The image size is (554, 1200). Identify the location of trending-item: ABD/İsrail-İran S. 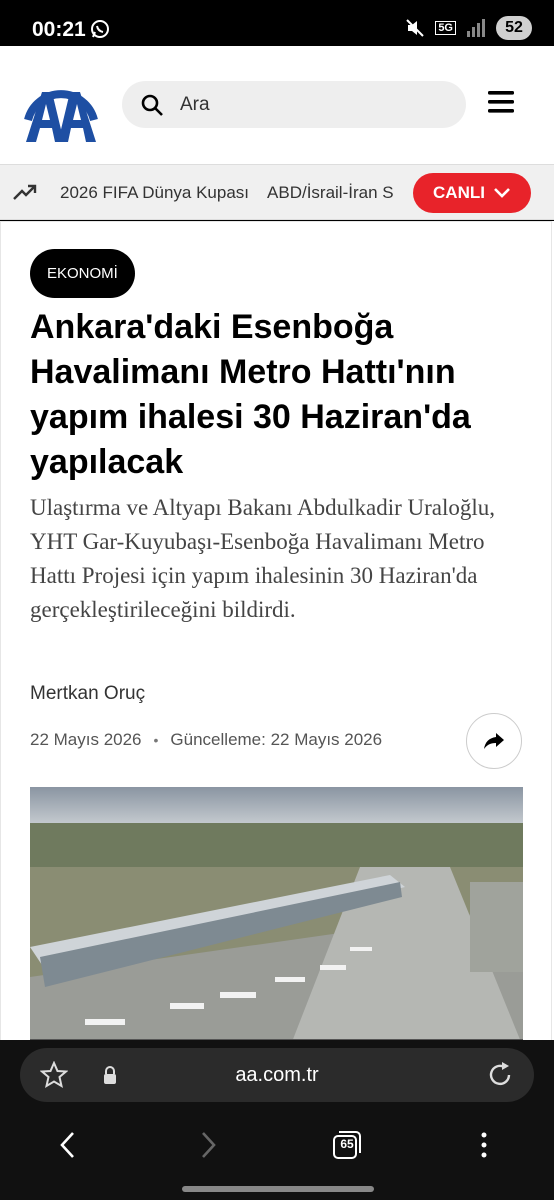
(330, 193).